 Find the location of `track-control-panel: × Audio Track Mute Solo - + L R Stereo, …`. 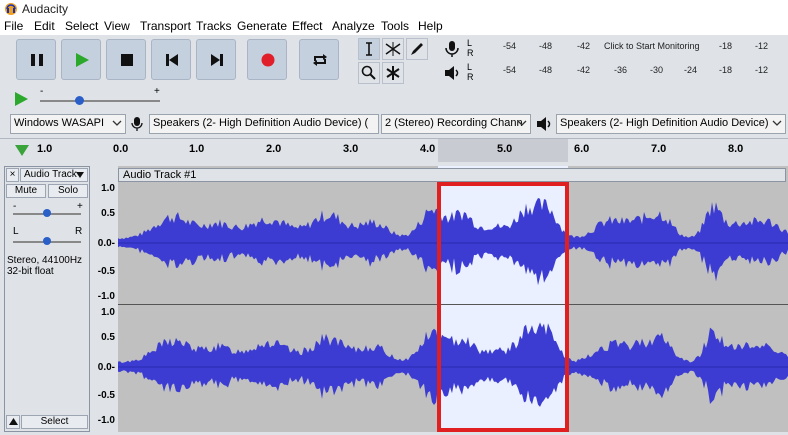

track-control-panel: × Audio Track Mute Solo - + L R Stereo, … is located at coordinates (47, 299).